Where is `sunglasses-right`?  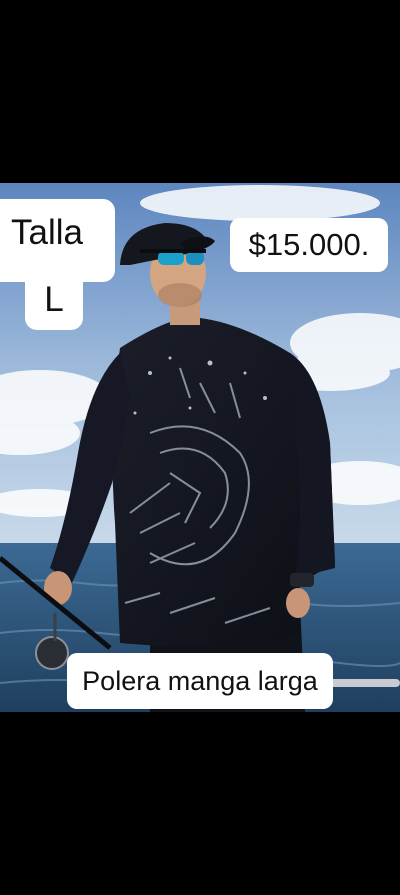 sunglasses-right is located at coordinates (195, 258).